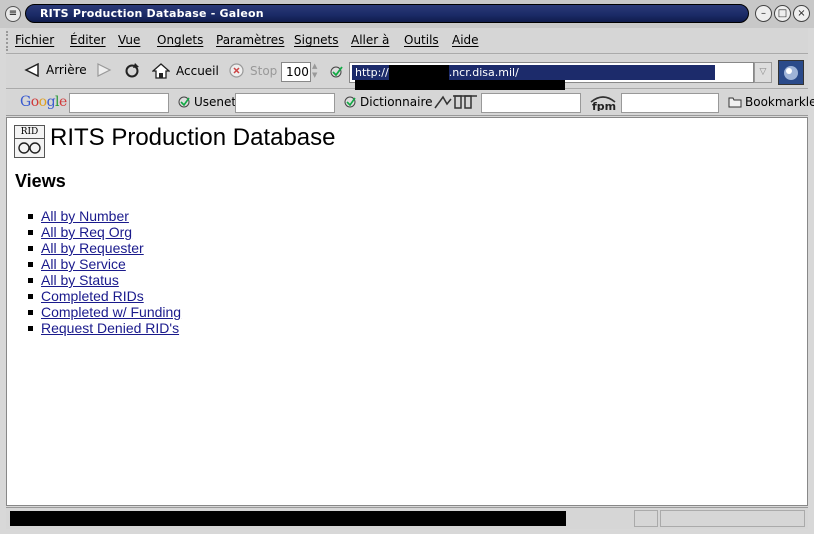  Describe the element at coordinates (8, 41) in the screenshot. I see `menubar-grip` at that location.